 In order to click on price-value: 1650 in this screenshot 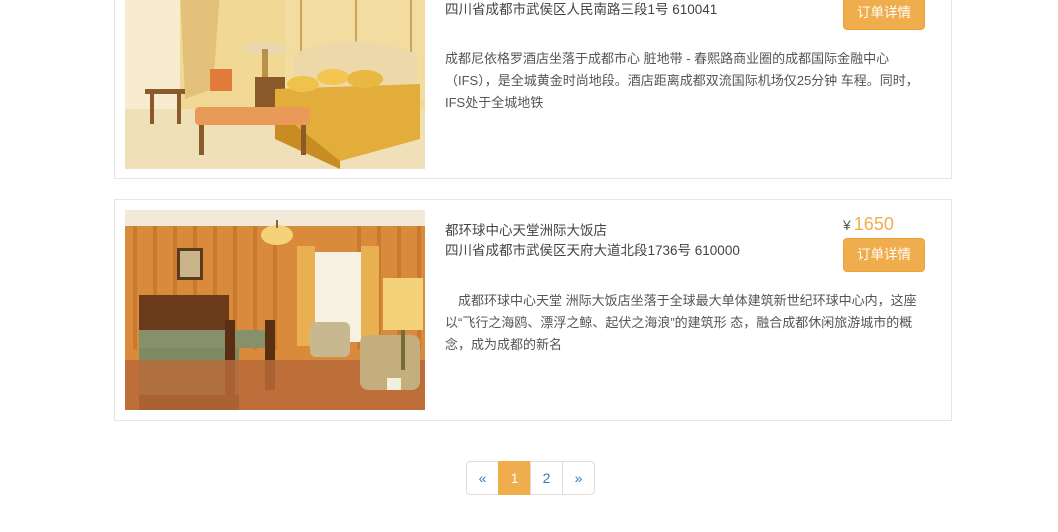, I will do `click(873, 224)`.